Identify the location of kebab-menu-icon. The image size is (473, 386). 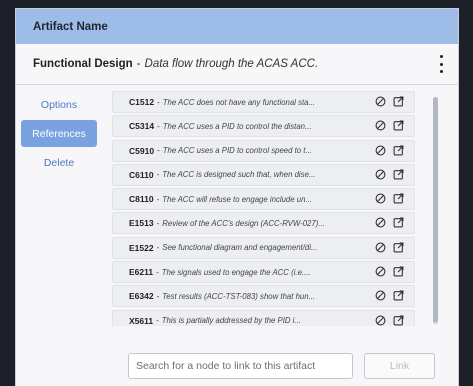
(441, 64).